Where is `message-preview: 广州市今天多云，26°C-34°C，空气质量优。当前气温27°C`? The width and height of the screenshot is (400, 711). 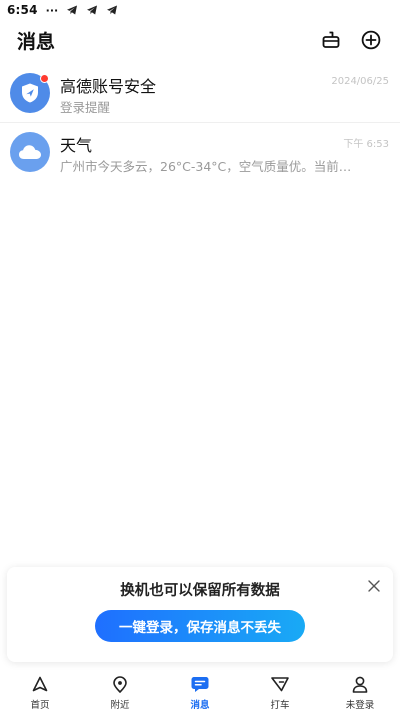 message-preview: 广州市今天多云，26°C-34°C，空气质量优。当前气温27°C is located at coordinates (210, 166).